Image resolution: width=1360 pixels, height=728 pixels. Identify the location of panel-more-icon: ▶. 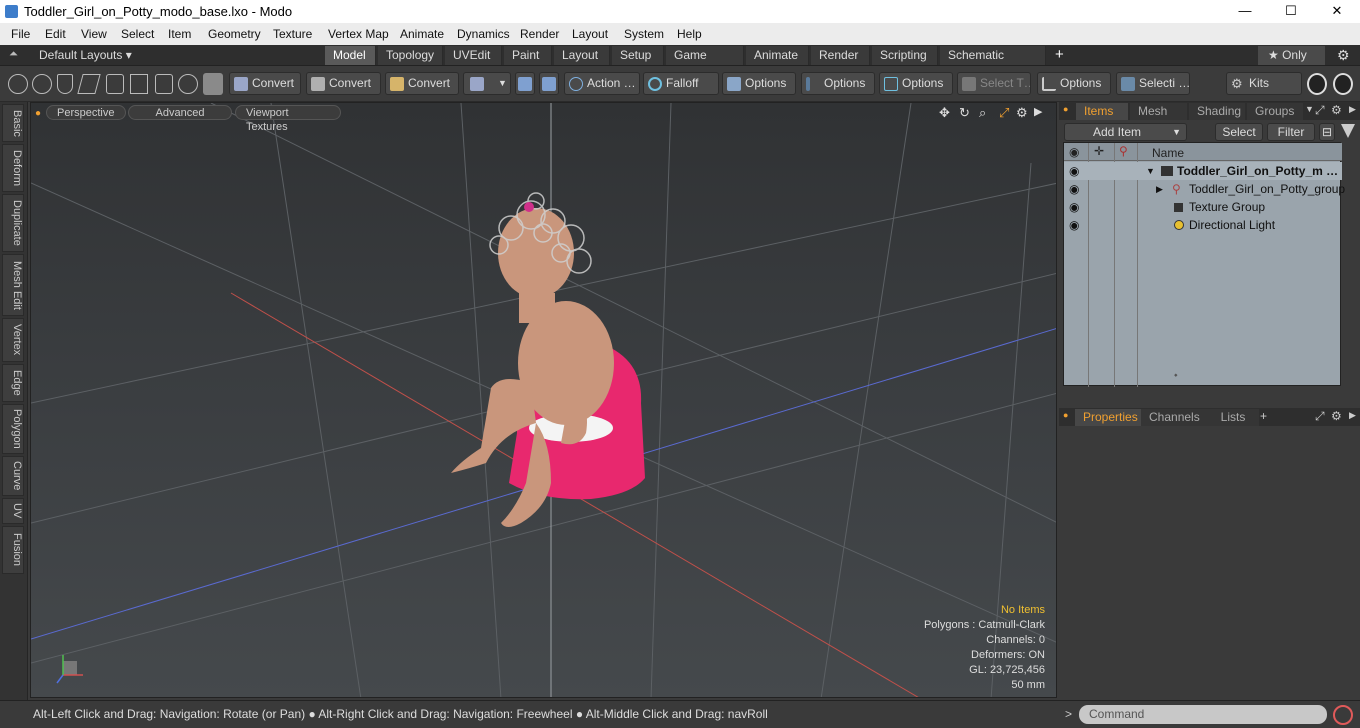
(1352, 109).